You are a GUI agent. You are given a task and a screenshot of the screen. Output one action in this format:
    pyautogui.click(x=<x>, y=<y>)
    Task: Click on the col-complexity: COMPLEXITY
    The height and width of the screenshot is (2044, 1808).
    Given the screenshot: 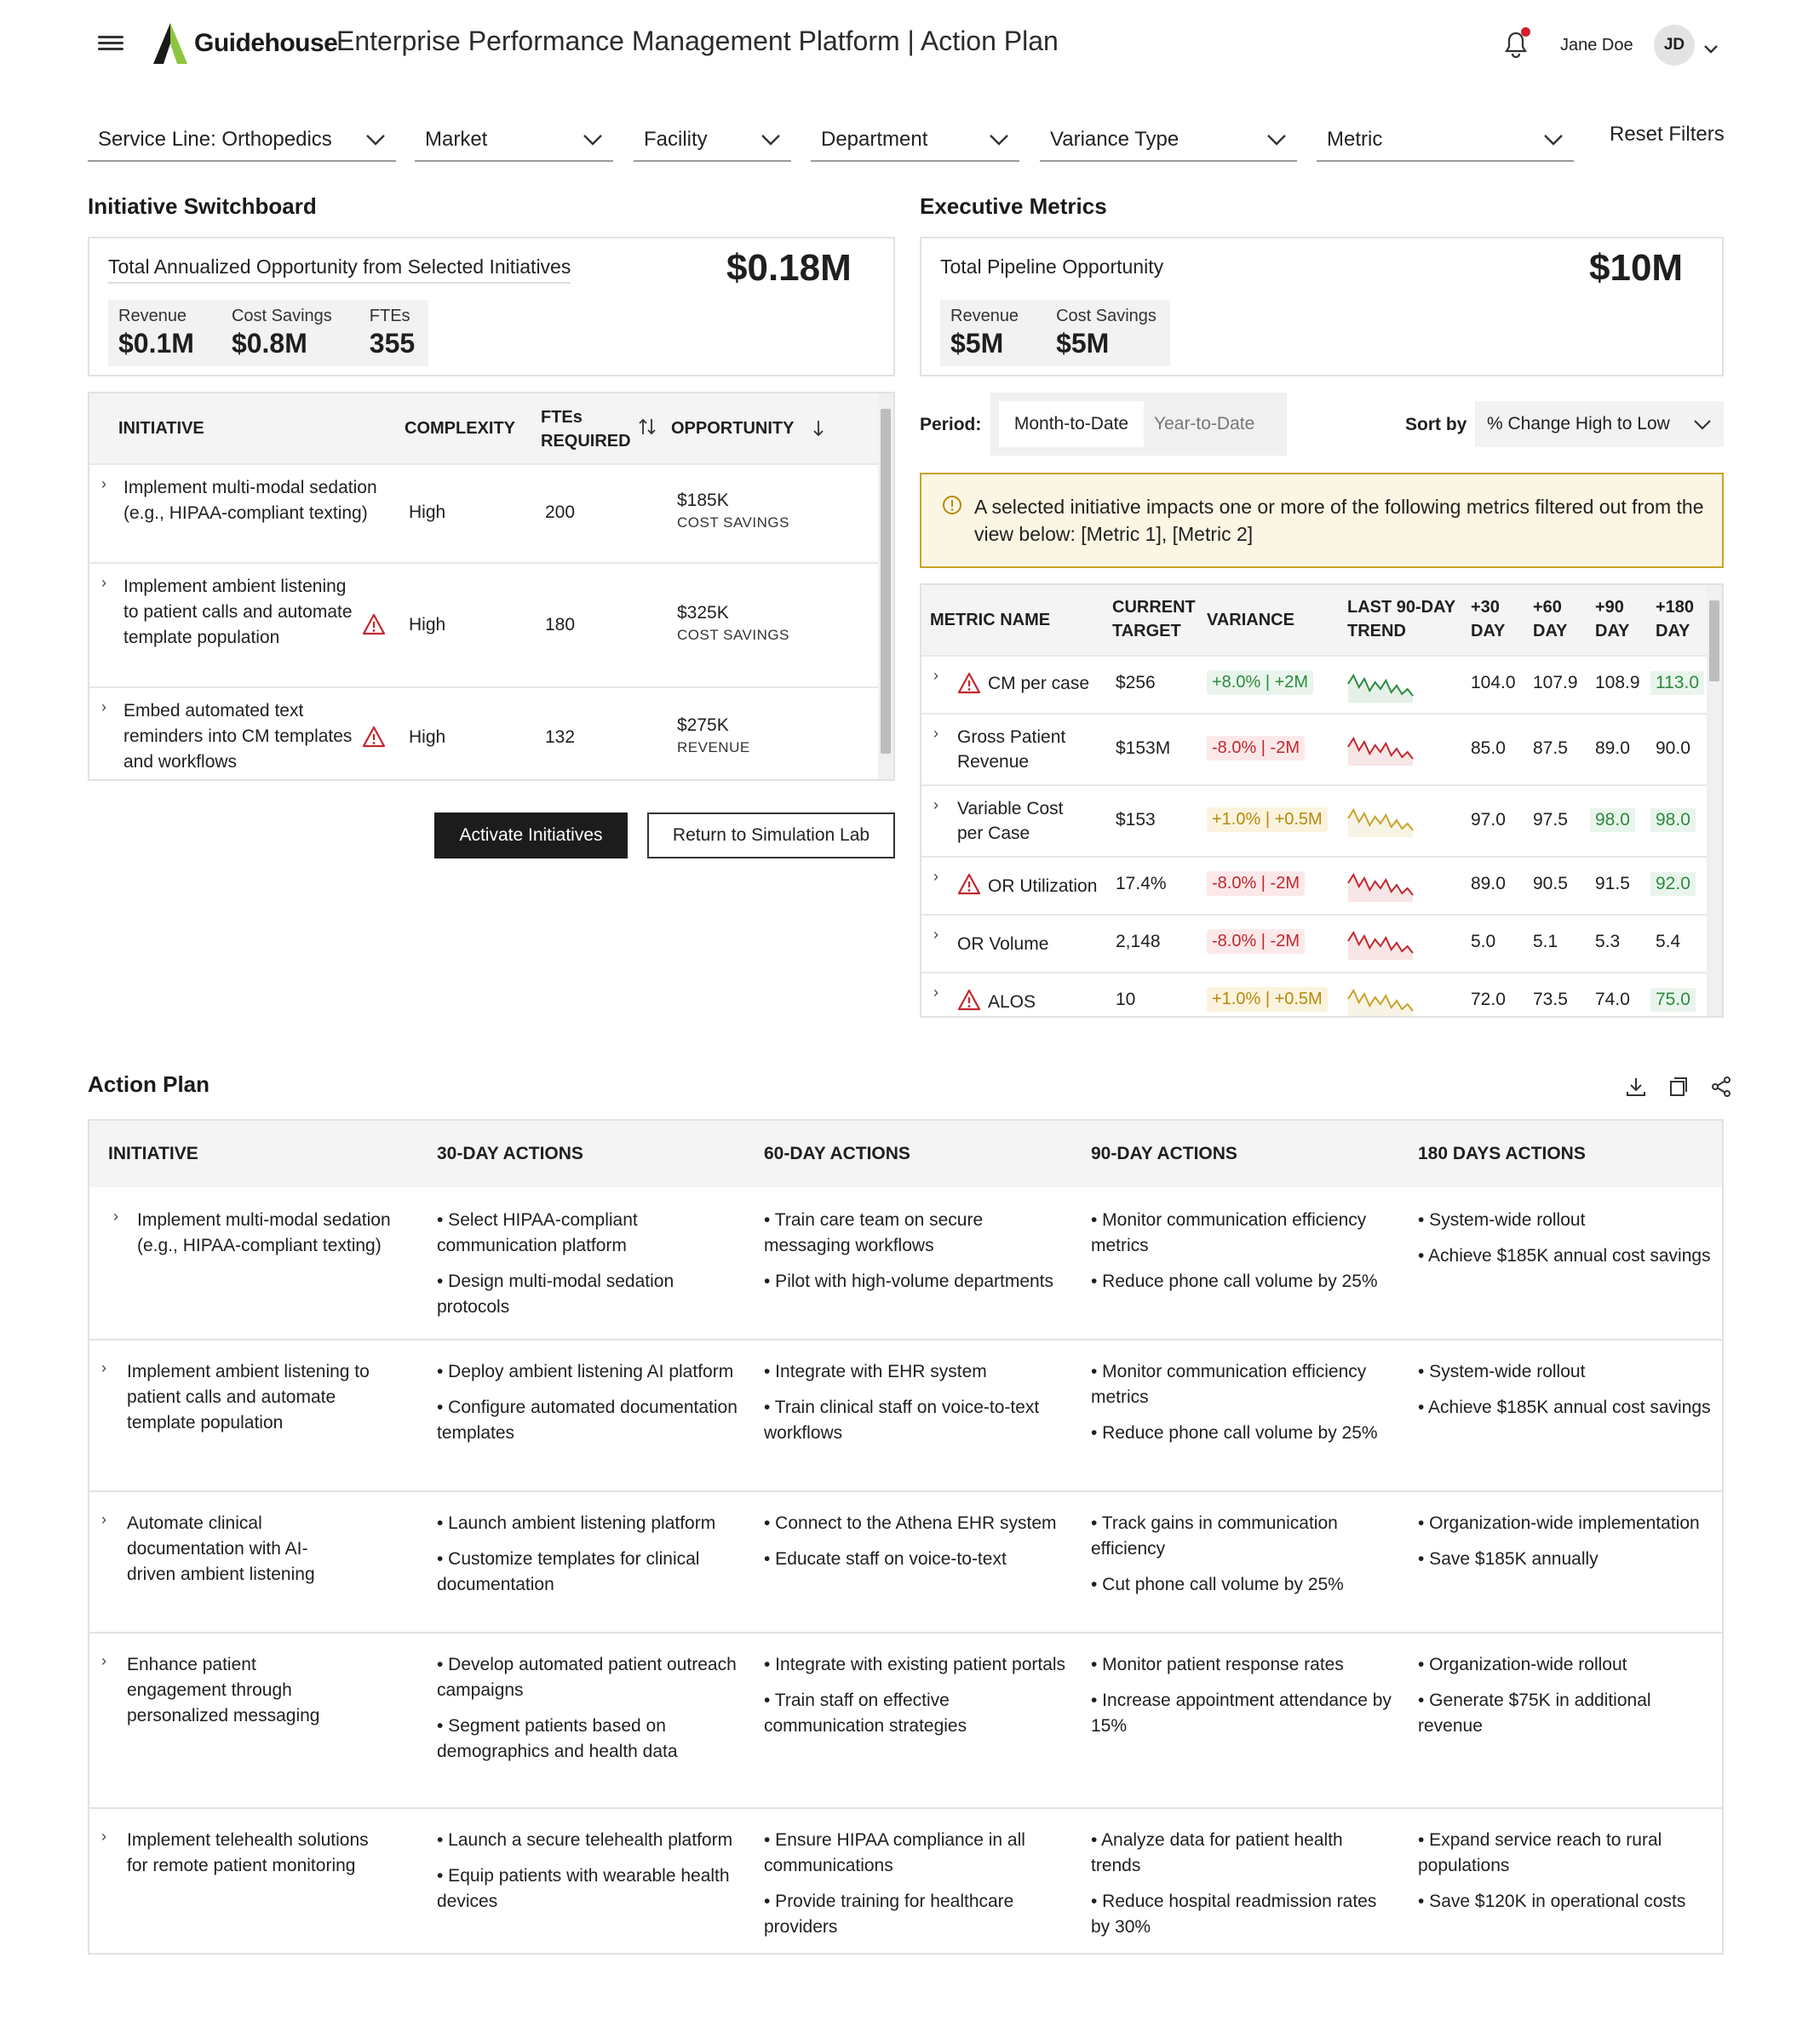 What is the action you would take?
    pyautogui.click(x=460, y=429)
    